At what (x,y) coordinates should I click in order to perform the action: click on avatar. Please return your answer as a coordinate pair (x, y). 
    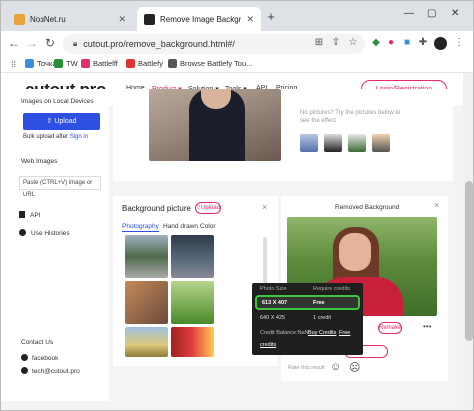
    Looking at the image, I should click on (440, 43).